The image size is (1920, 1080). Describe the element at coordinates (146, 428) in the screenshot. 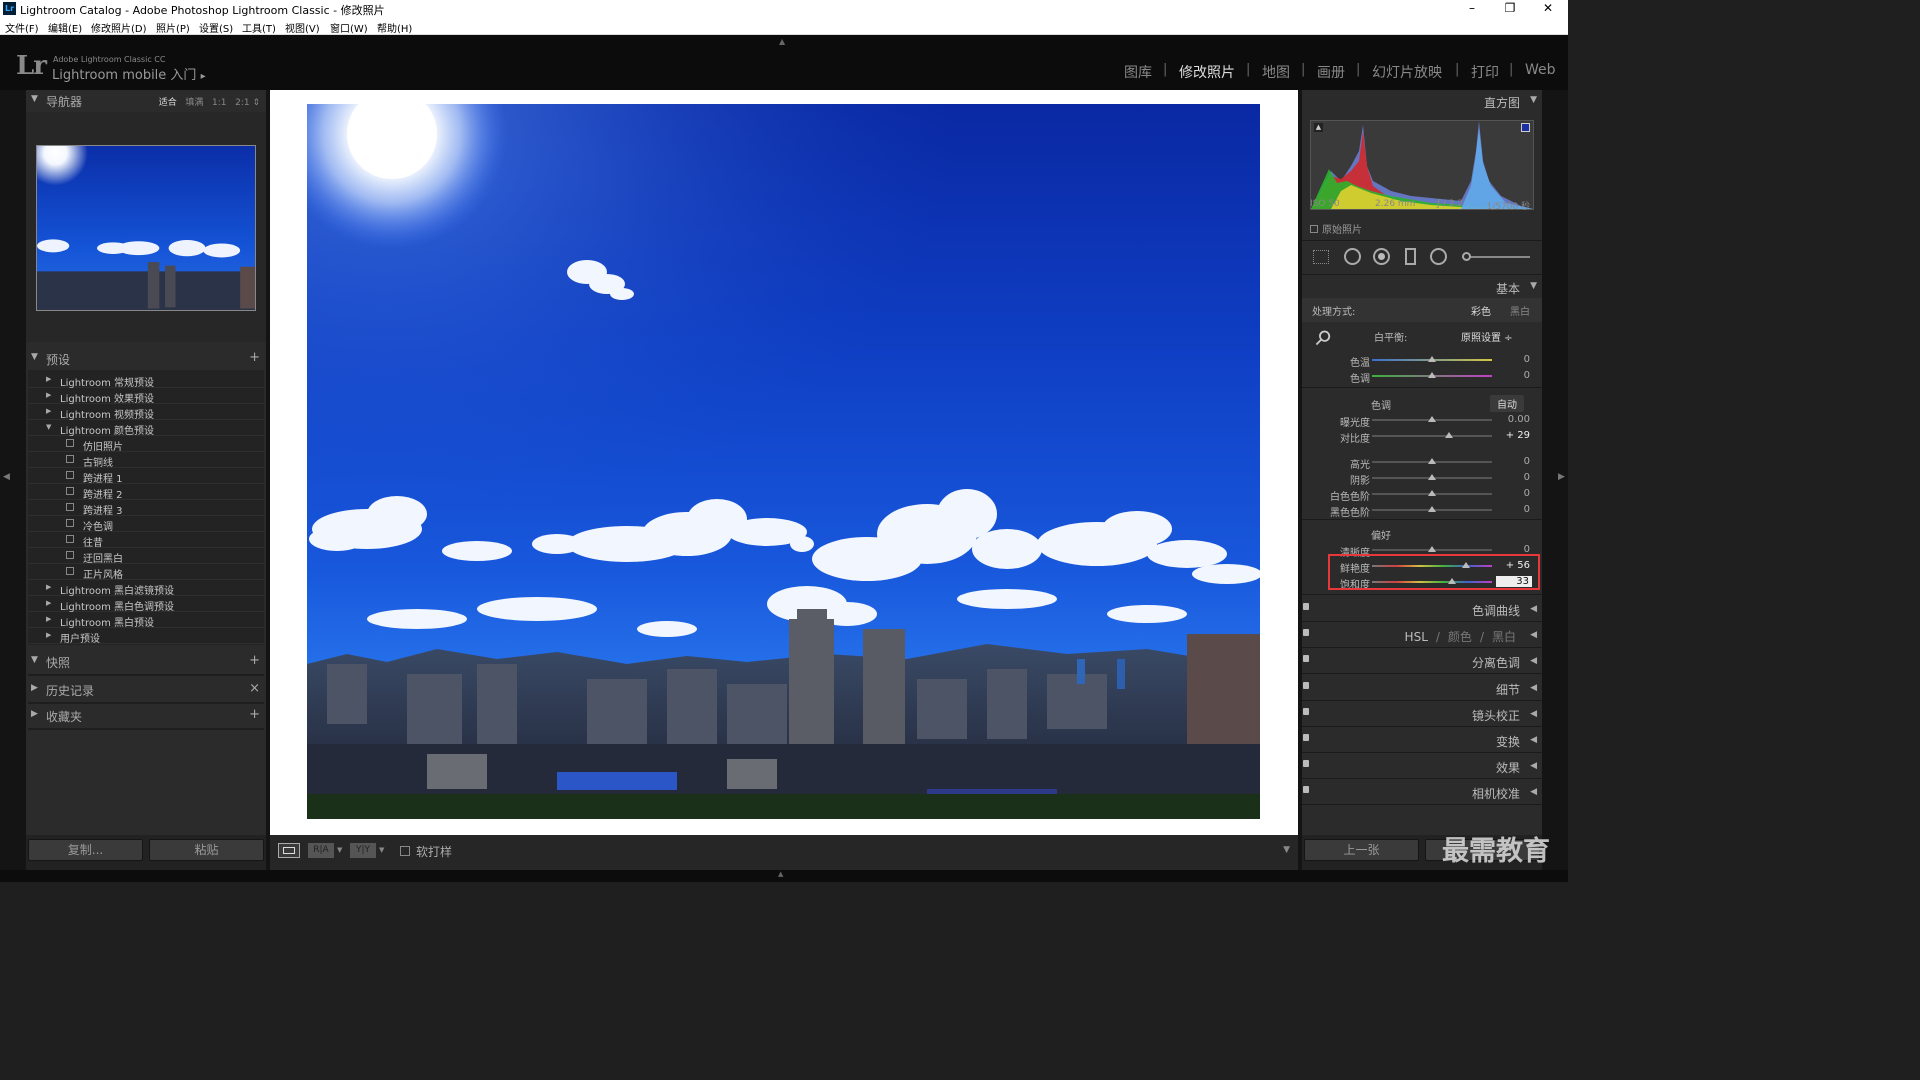

I see `preset-folder: ▼ Lightroom 颜色预设` at that location.